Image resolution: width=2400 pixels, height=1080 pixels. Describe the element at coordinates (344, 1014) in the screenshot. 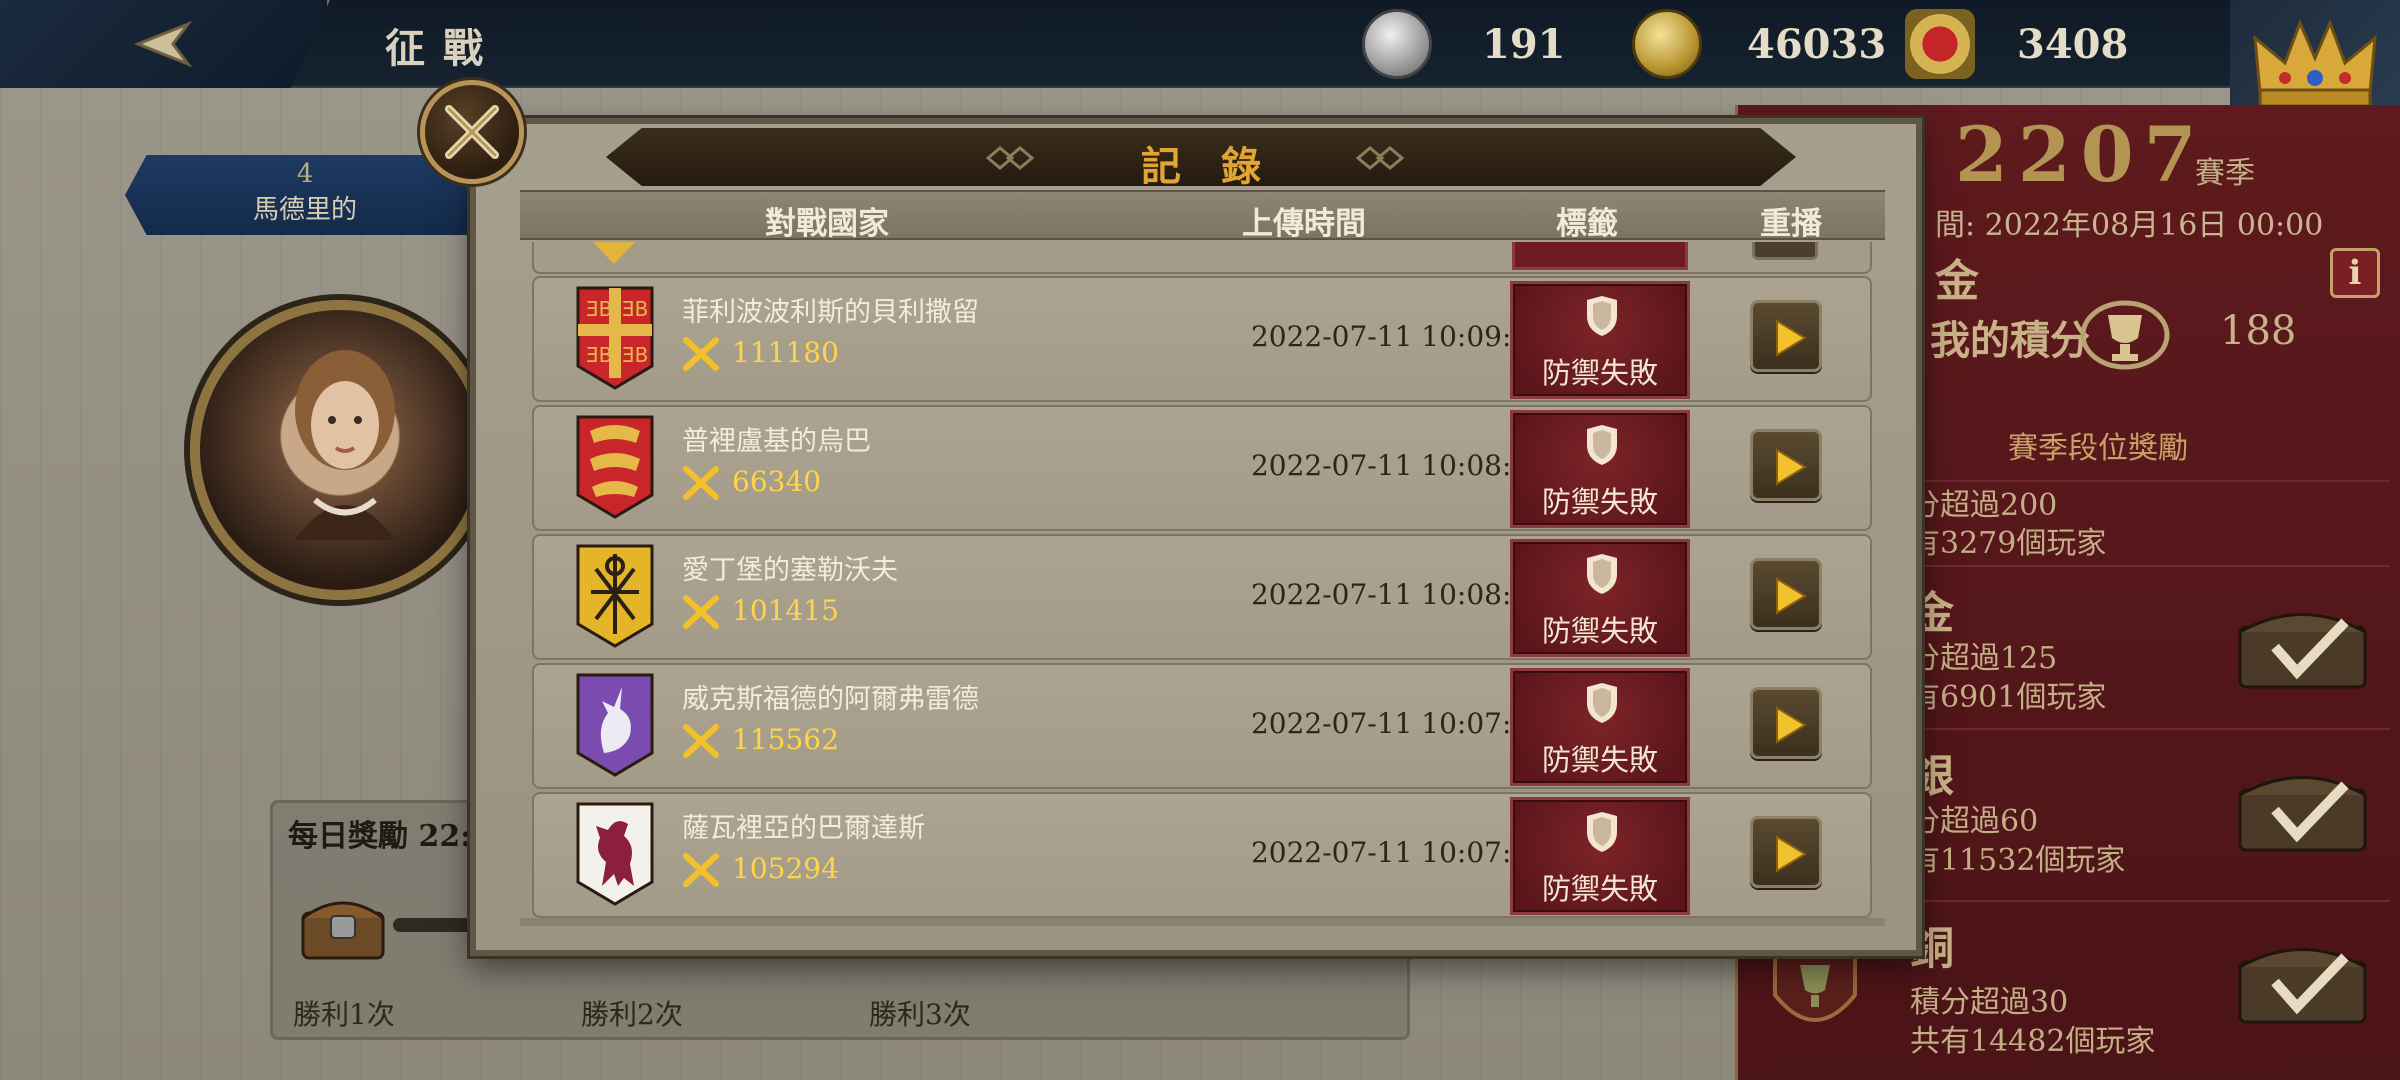

I see `daily-label-1: 勝利1次` at that location.